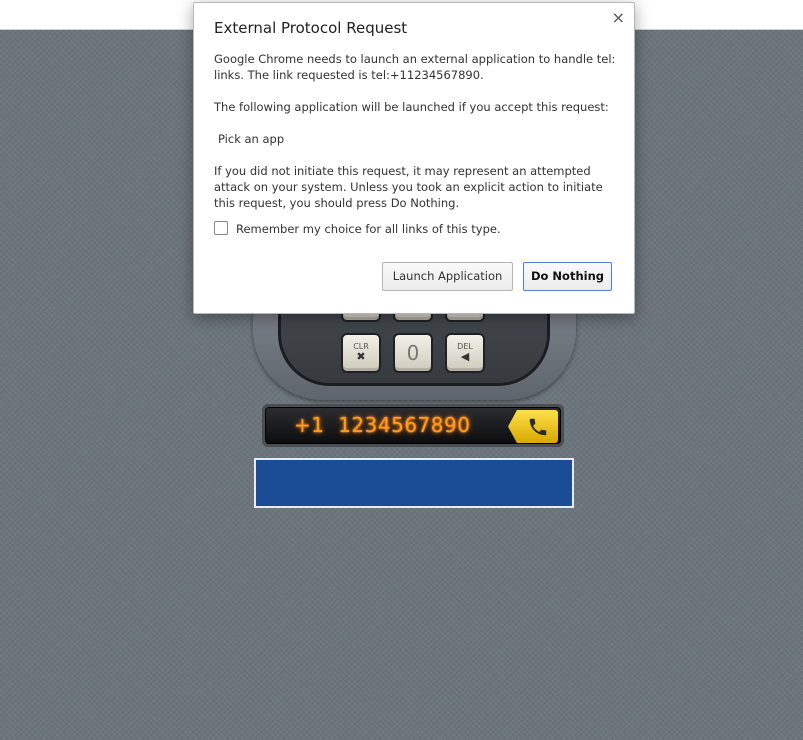 This screenshot has height=740, width=803. Describe the element at coordinates (361, 356) in the screenshot. I see `clear-icon: ✖` at that location.